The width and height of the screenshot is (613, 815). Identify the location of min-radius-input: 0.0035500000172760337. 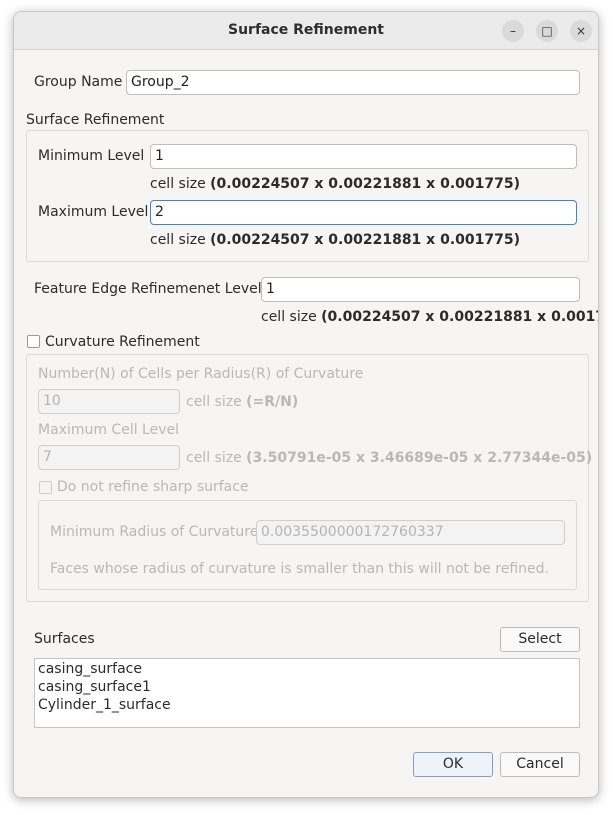
(410, 532).